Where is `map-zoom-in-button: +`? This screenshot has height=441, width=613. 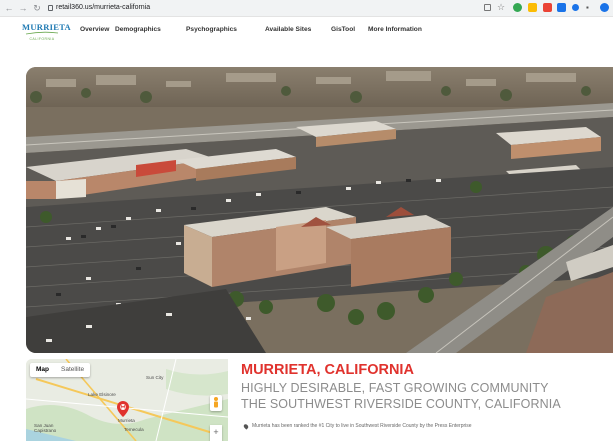
map-zoom-in-button: + is located at coordinates (216, 433).